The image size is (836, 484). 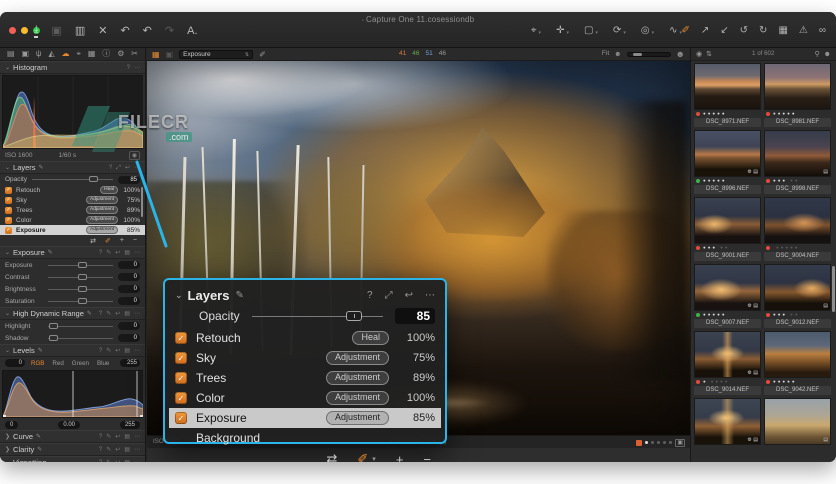 I want to click on import-icon: ⤓, so click(x=36, y=31).